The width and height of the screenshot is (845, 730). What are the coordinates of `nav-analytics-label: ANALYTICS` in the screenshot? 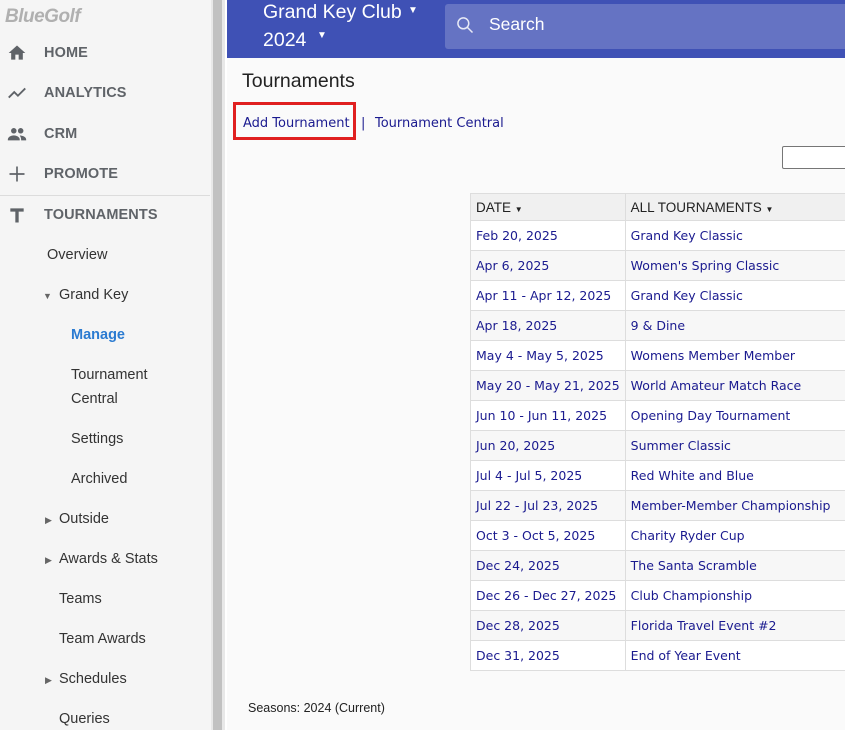 It's located at (85, 93).